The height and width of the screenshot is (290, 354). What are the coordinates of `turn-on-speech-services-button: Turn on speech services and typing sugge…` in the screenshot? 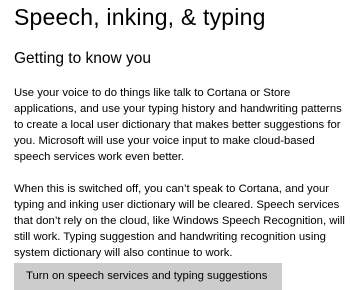 It's located at (148, 276).